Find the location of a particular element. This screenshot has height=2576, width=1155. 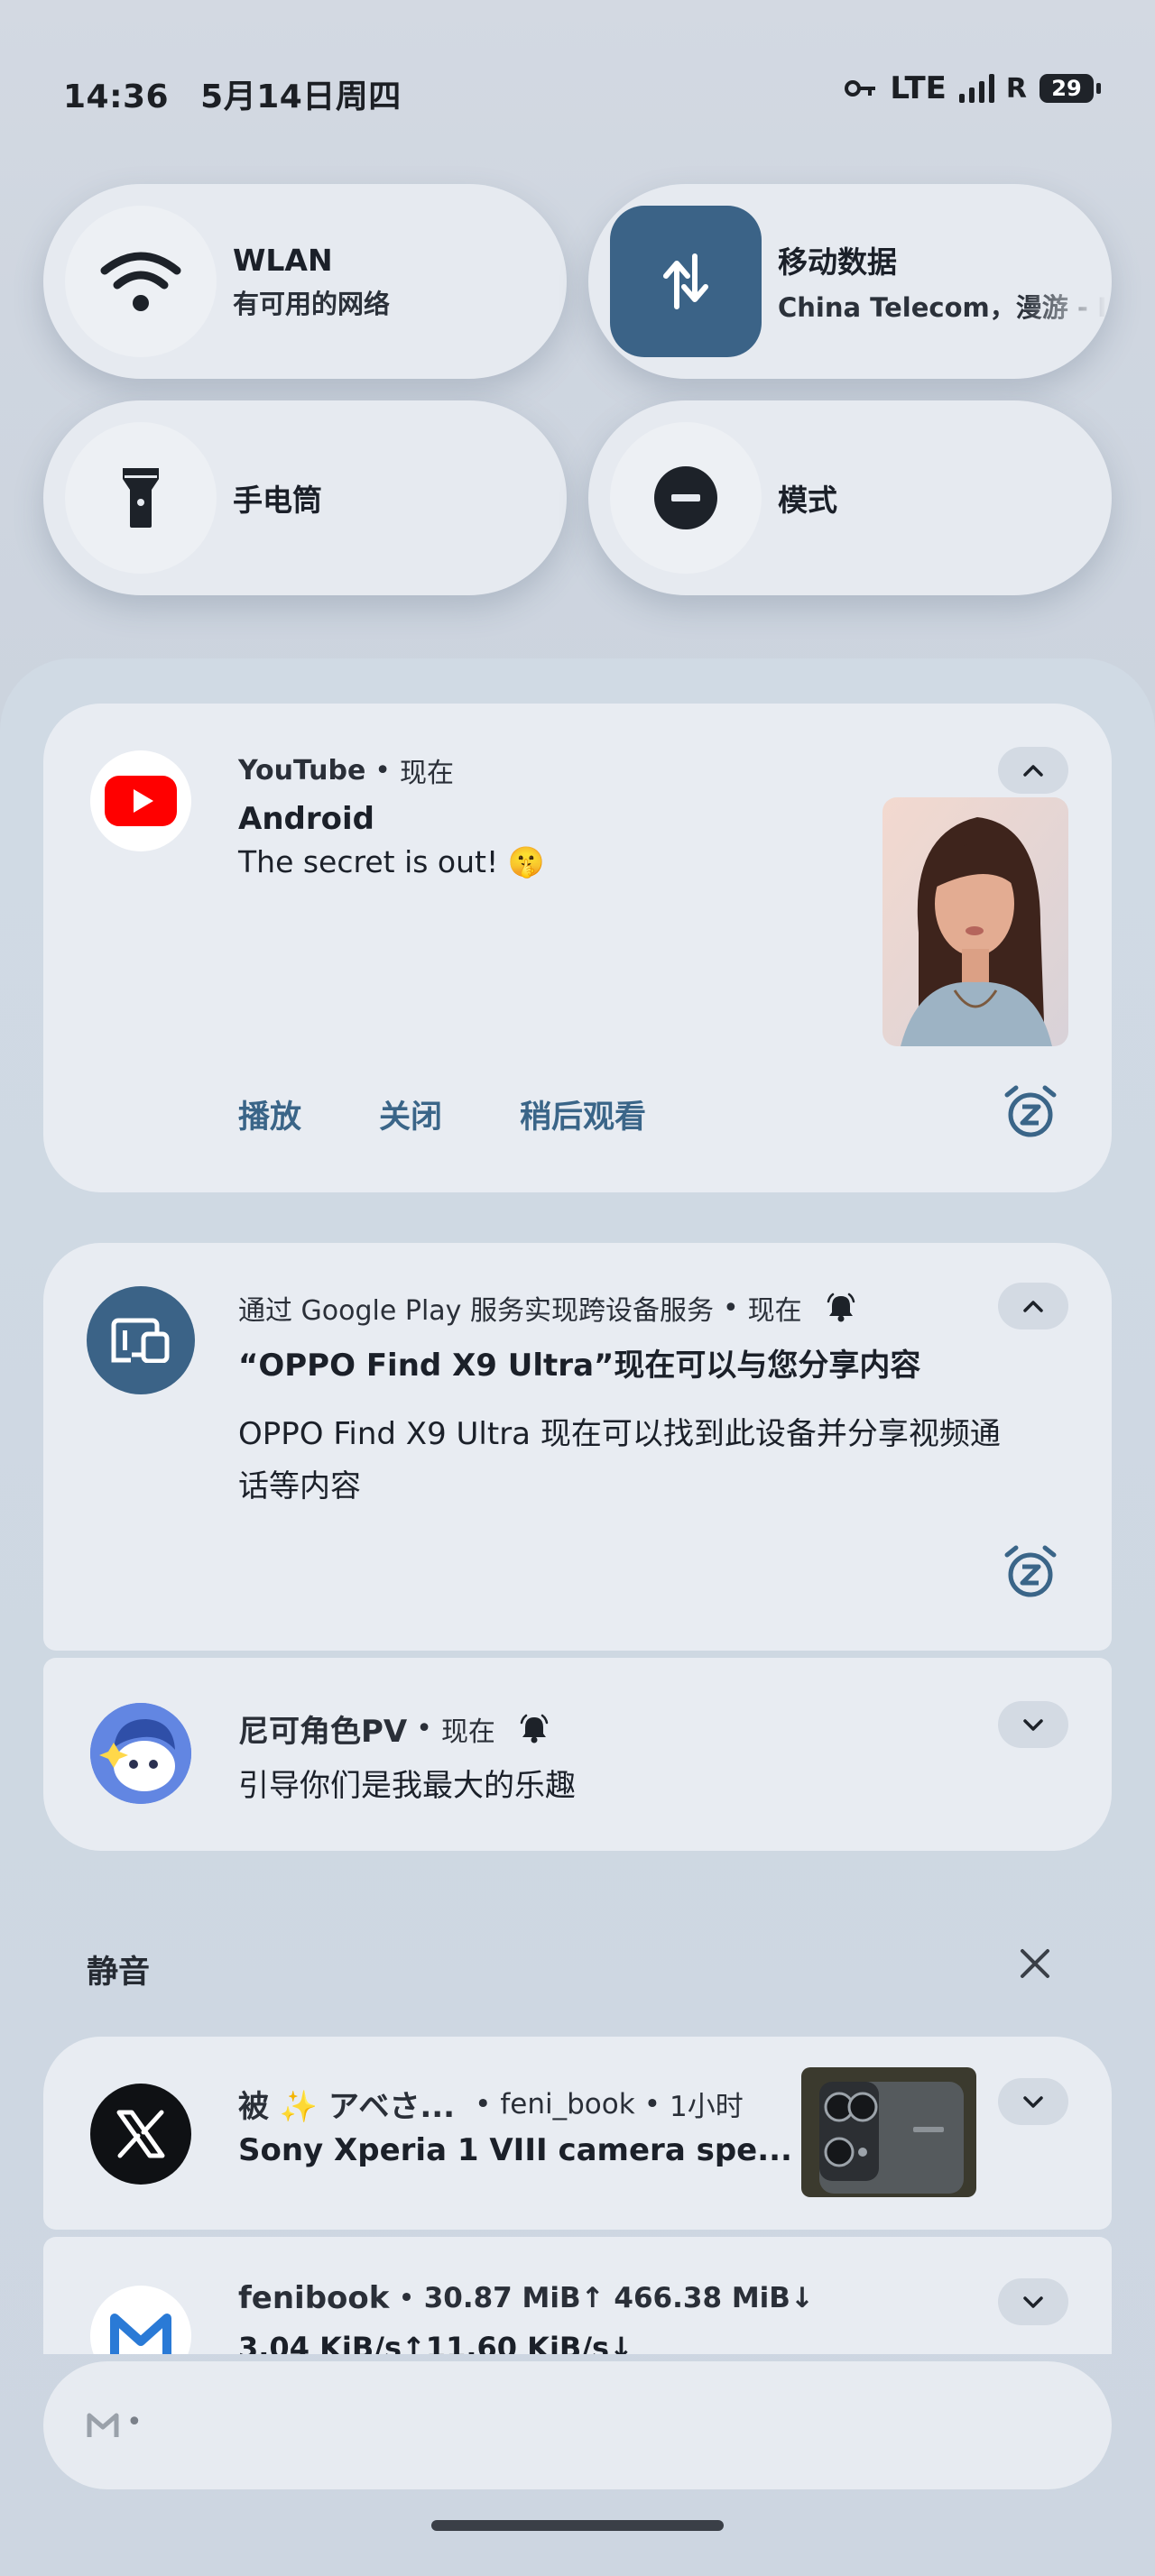

notification-text-line2: 话等内容 is located at coordinates (299, 1486).